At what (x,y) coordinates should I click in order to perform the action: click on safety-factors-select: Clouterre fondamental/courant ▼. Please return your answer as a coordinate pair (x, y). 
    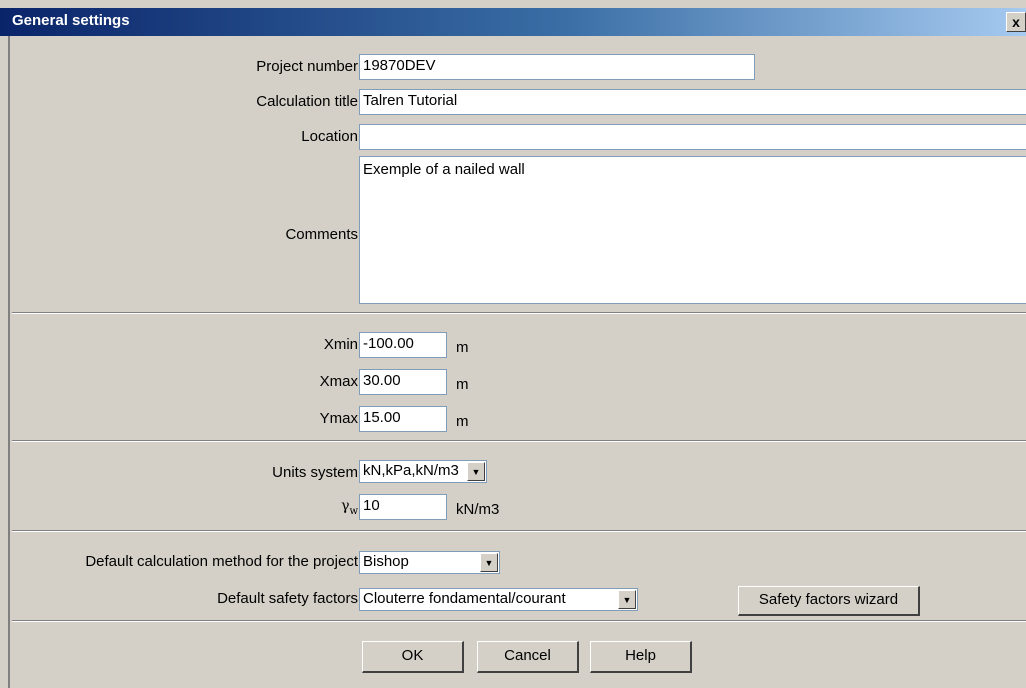
    Looking at the image, I should click on (498, 599).